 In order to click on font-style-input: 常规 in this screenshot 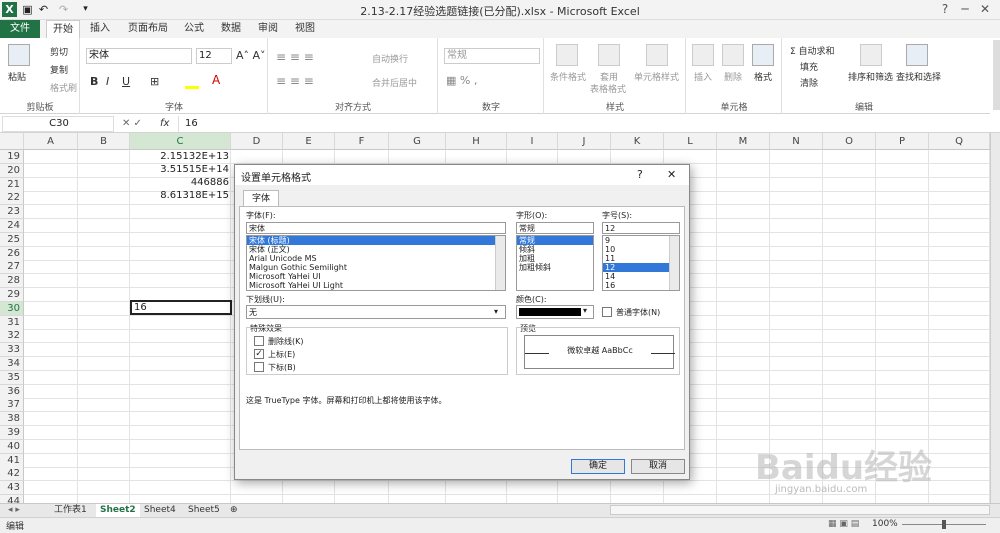, I will do `click(555, 228)`.